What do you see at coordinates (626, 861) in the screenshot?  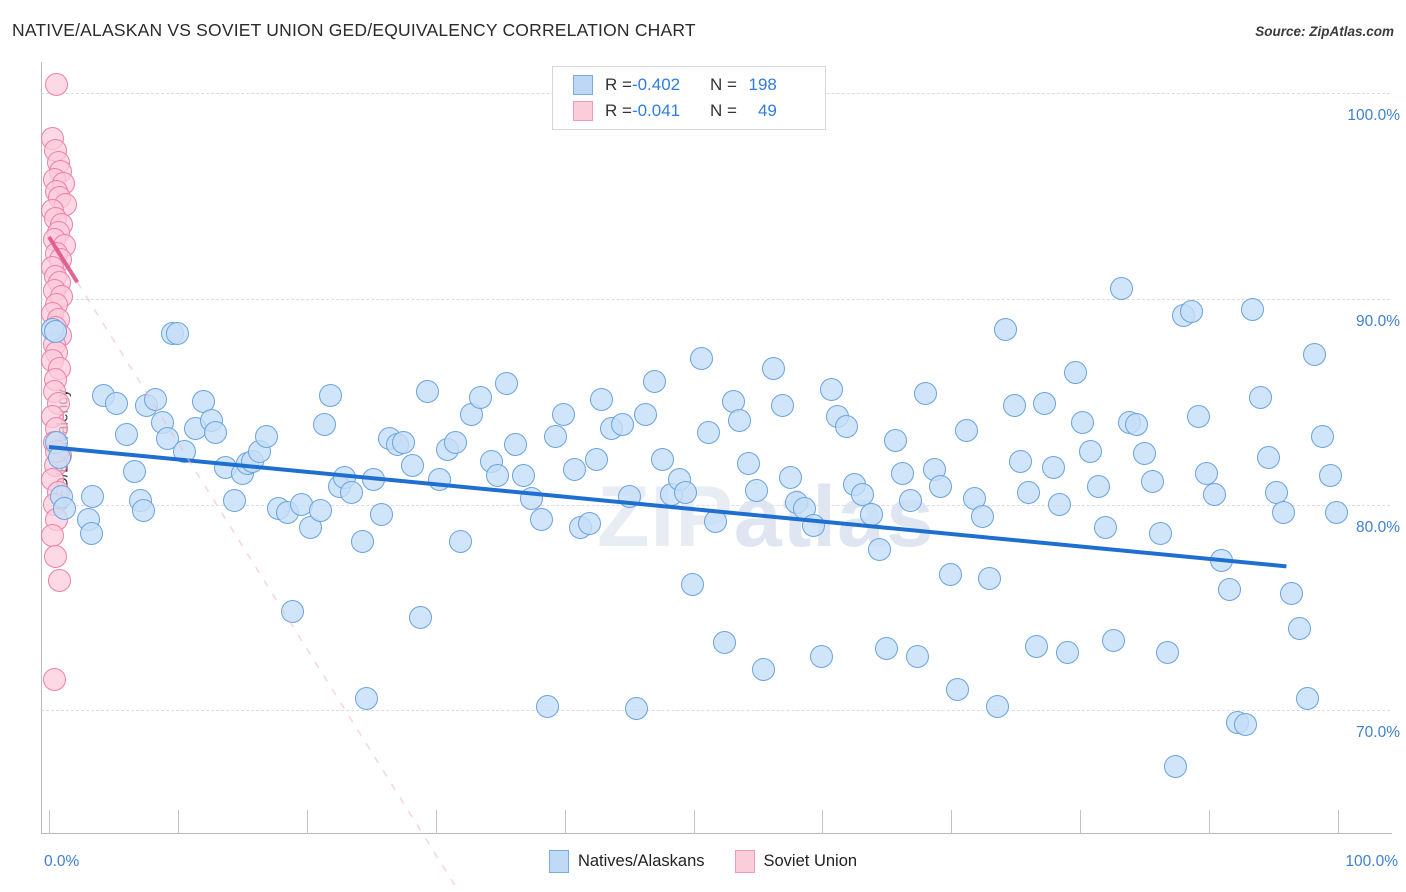 I see `legend-item-natives: Natives/Alaskans` at bounding box center [626, 861].